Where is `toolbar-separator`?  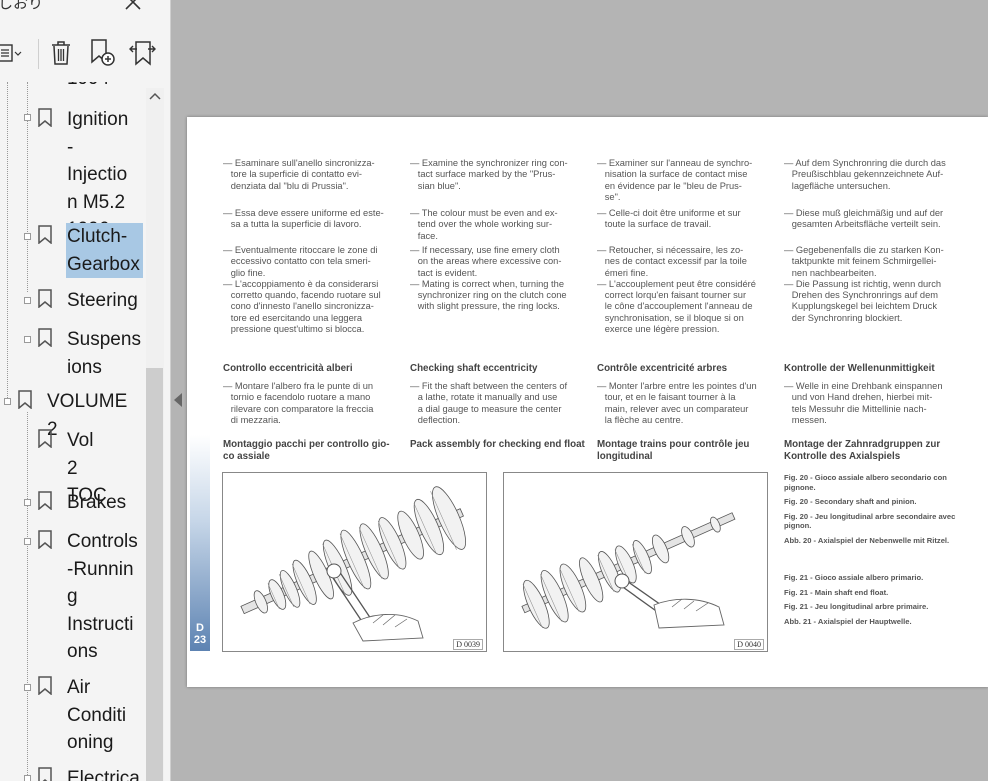
toolbar-separator is located at coordinates (38, 54).